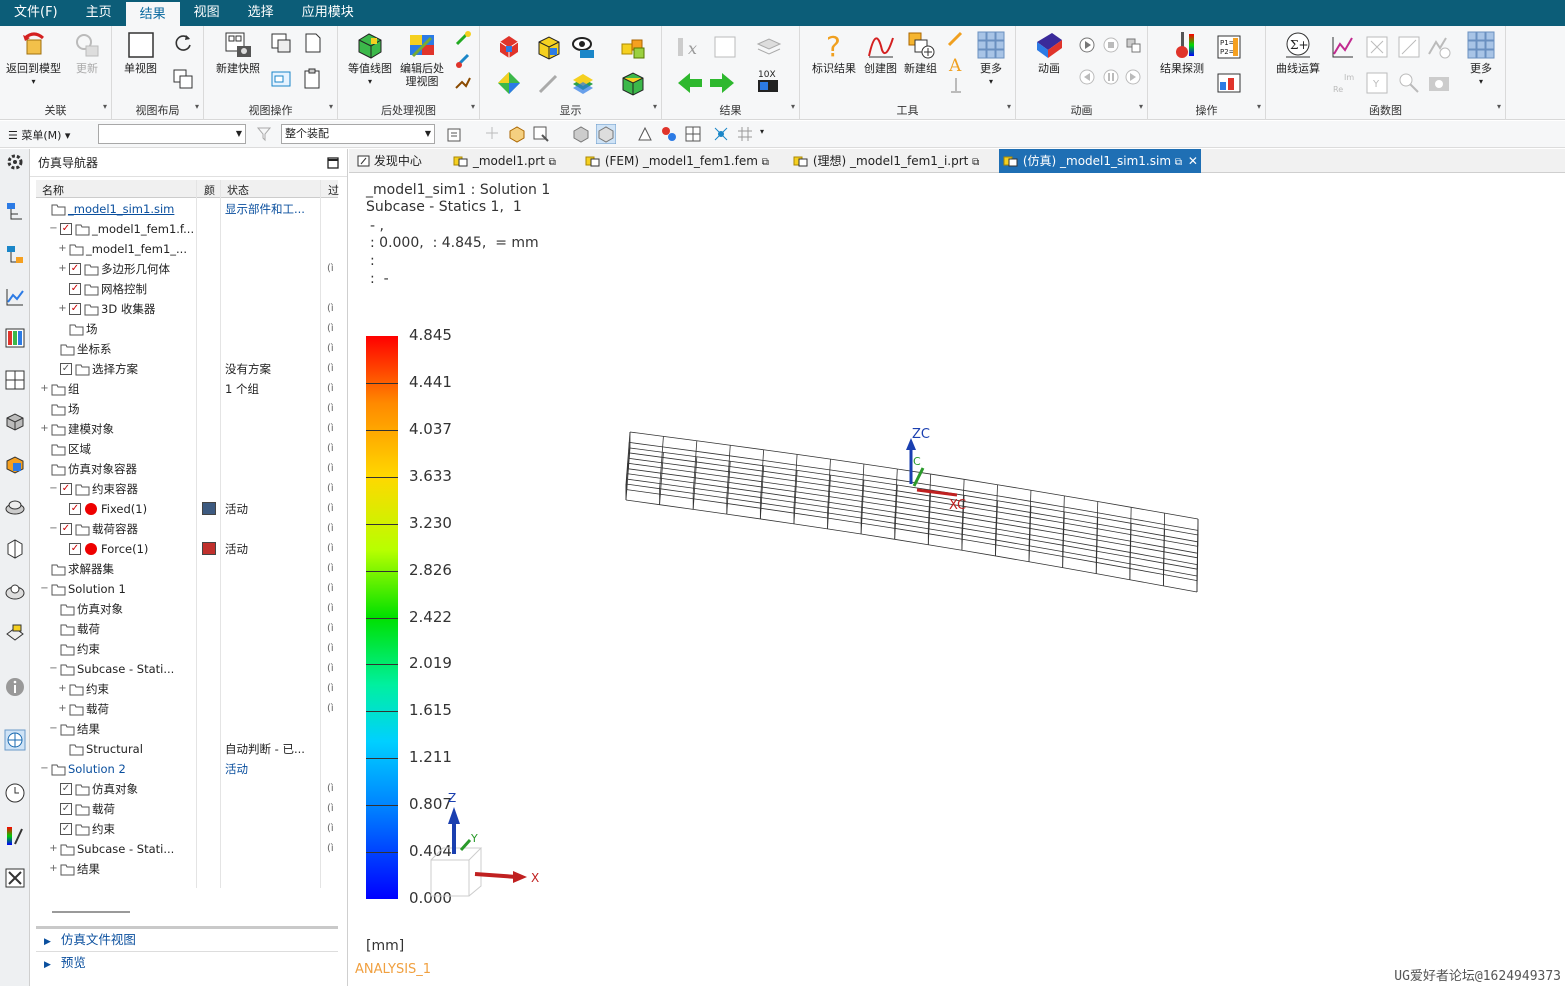 The height and width of the screenshot is (986, 1565). What do you see at coordinates (762, 131) in the screenshot?
I see `toolbar-dropdown-icon: ▾` at bounding box center [762, 131].